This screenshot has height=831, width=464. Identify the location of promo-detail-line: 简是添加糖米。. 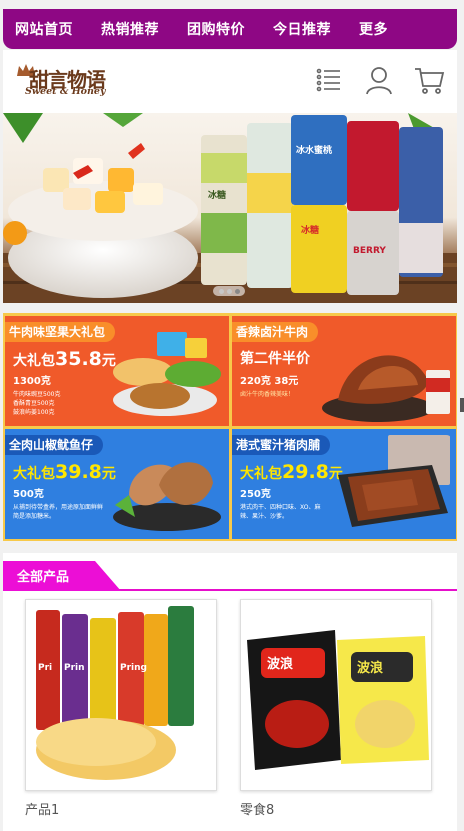
(34, 516).